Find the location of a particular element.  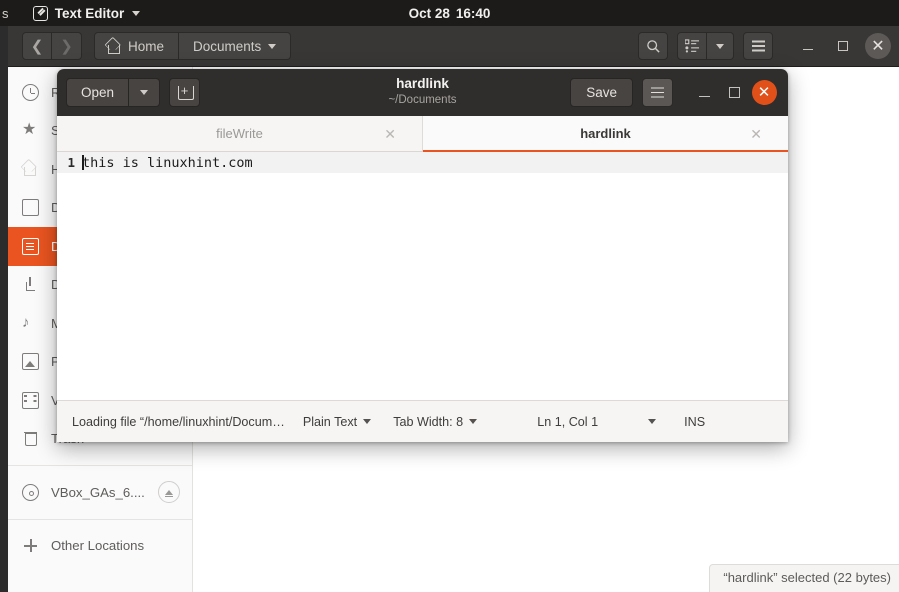

files-maximize-button is located at coordinates (843, 46).